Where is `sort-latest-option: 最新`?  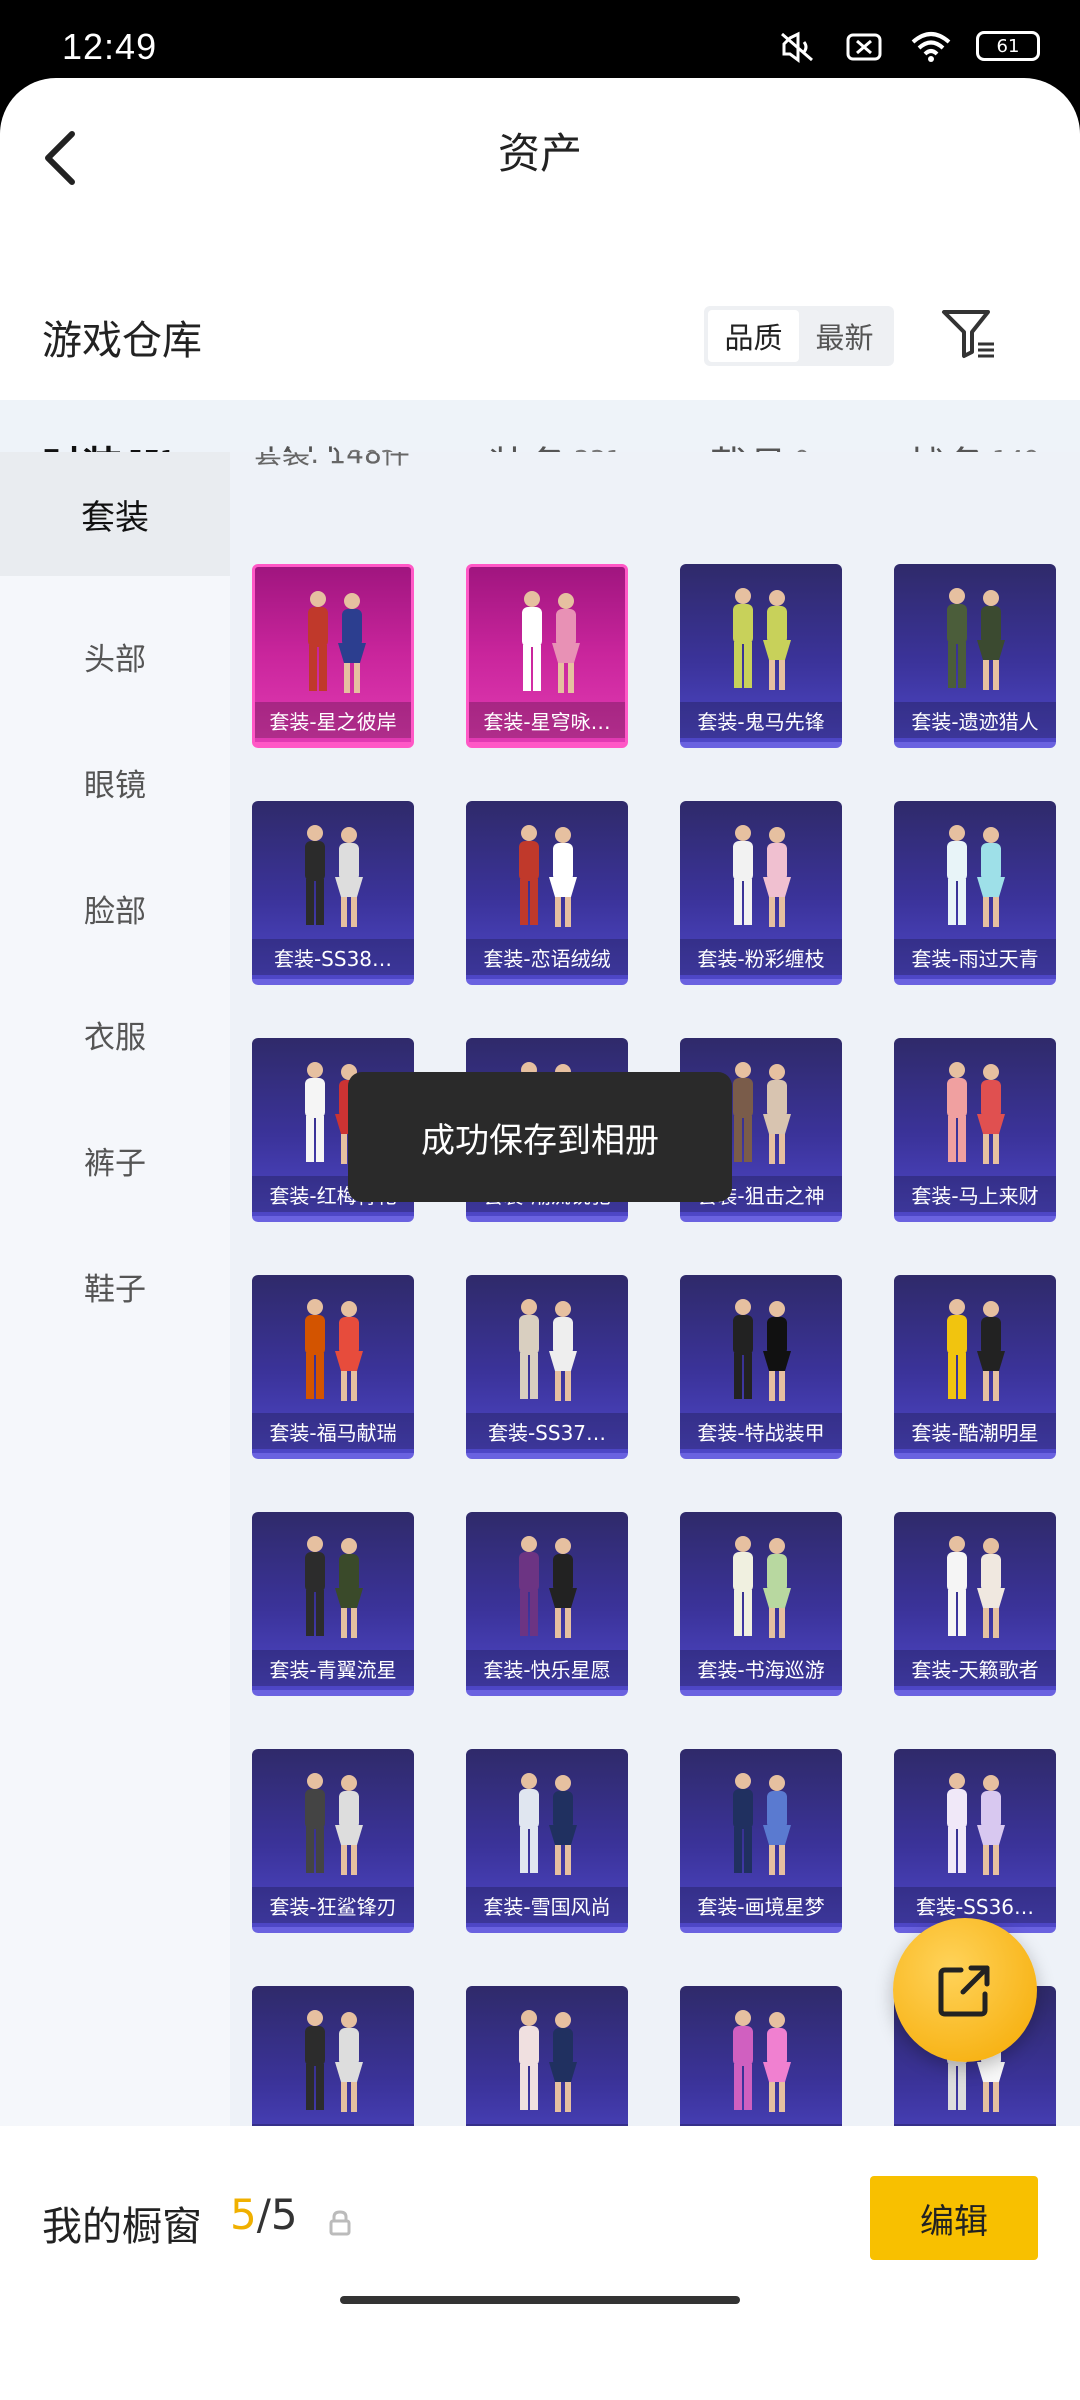
sort-latest-option: 最新 is located at coordinates (844, 336).